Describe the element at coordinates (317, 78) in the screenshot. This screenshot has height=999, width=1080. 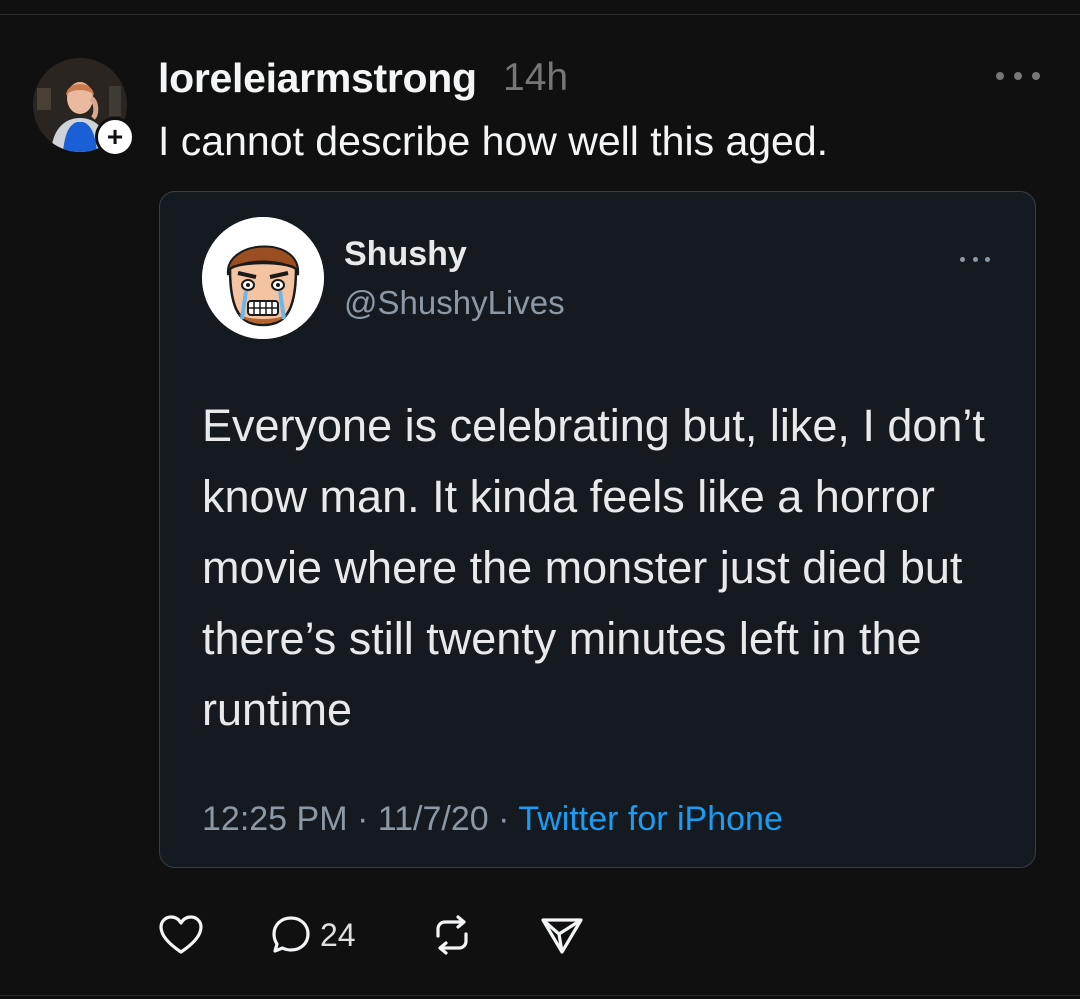
I see `author-username: loreleiarmstrong` at that location.